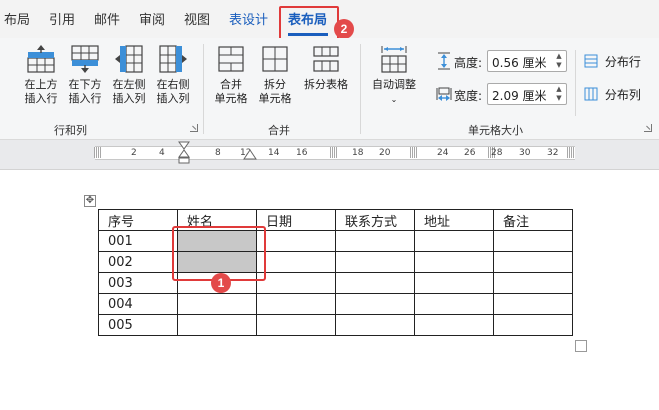  I want to click on table-cell: 001, so click(138, 241).